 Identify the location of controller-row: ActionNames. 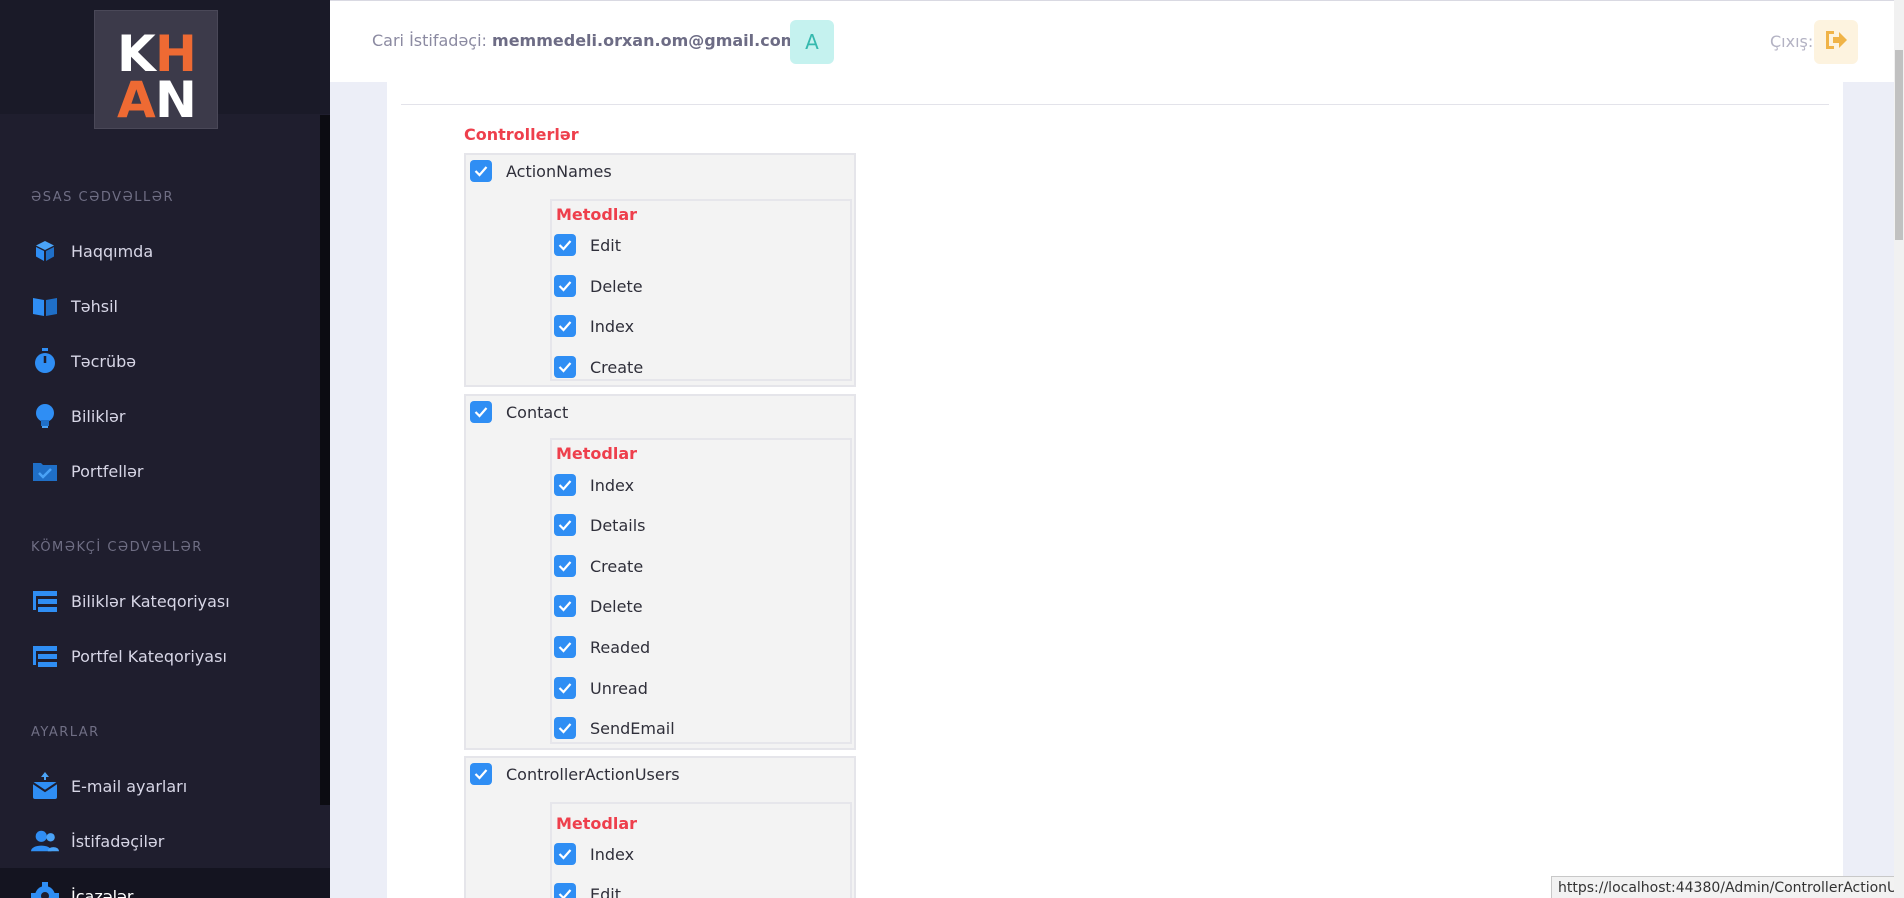
(541, 171).